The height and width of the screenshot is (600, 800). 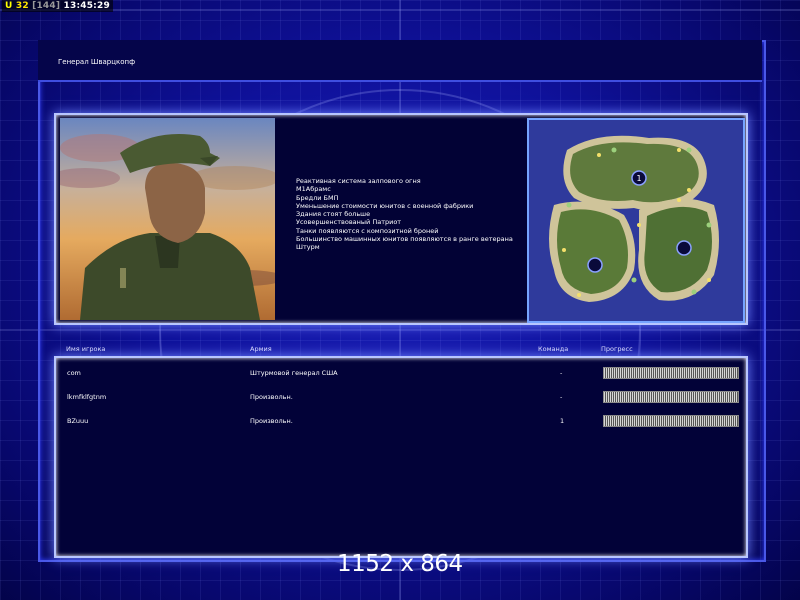 I want to click on table-row: com Штурмовой генерал США -, so click(x=400, y=373).